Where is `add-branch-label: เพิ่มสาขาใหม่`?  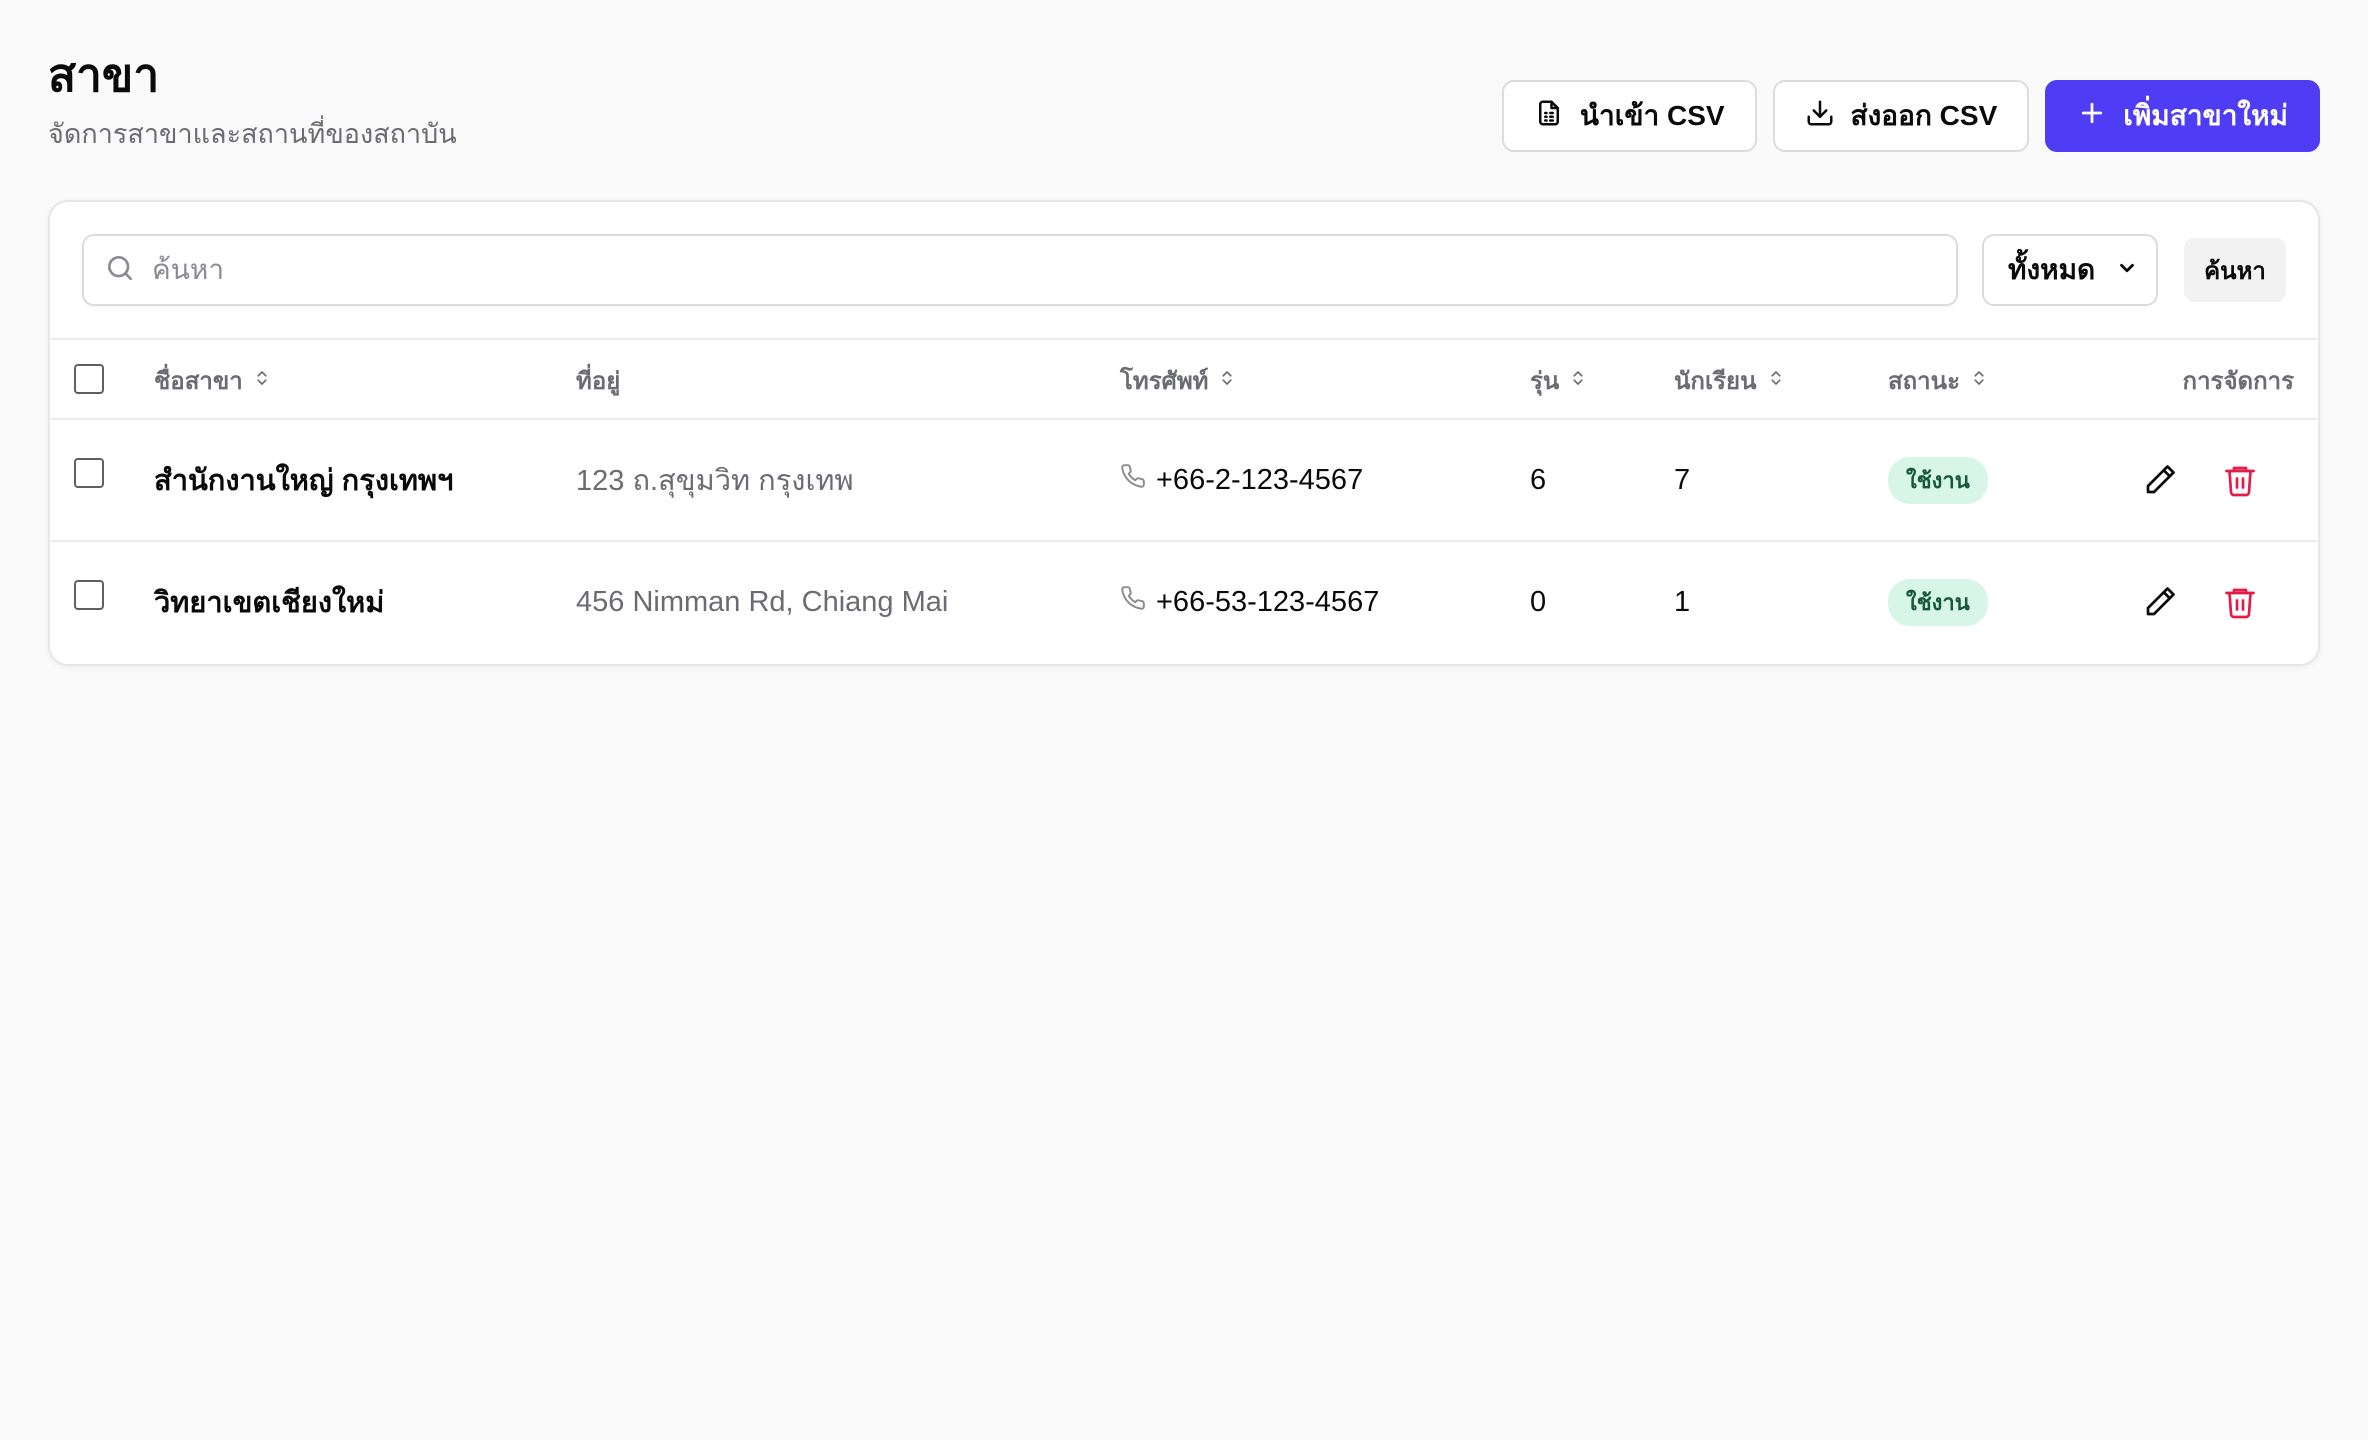 add-branch-label: เพิ่มสาขาใหม่ is located at coordinates (2205, 115).